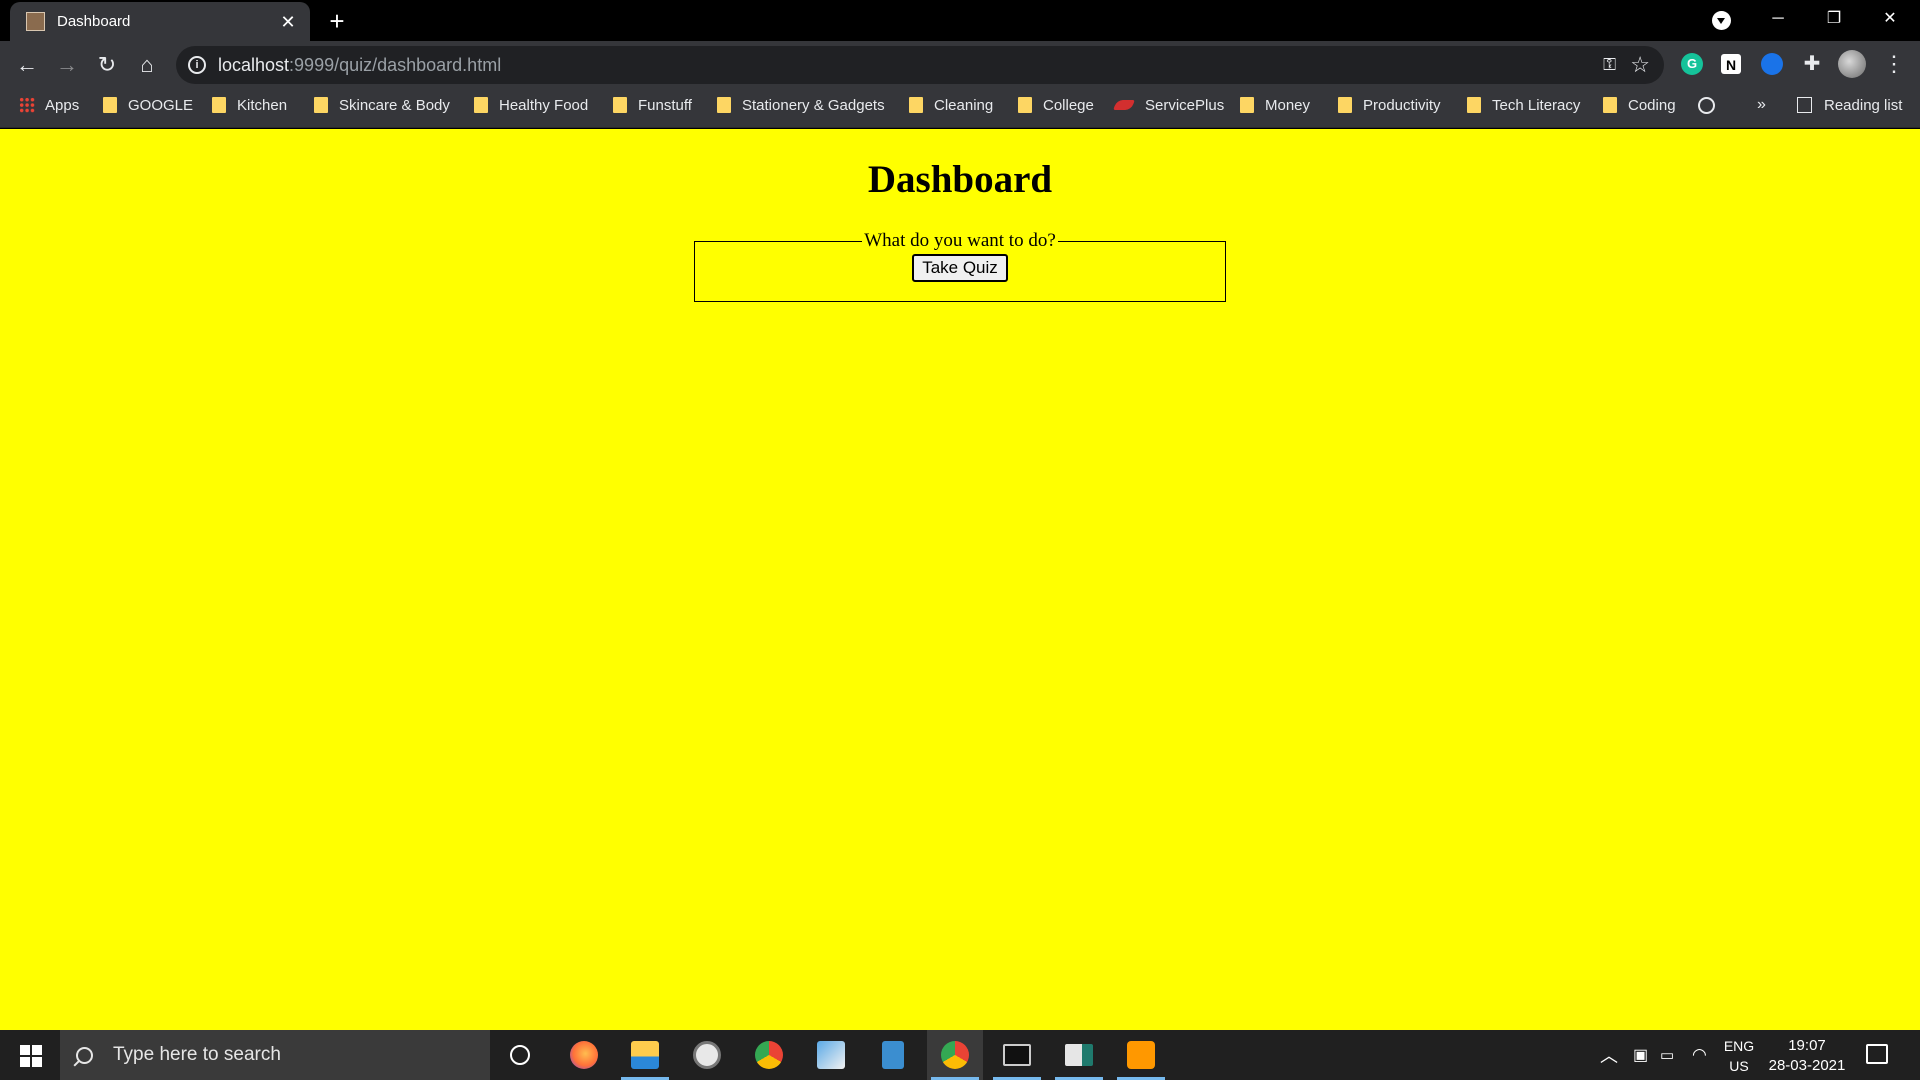 The image size is (1920, 1080). I want to click on action-fieldset: What do you want to do? Take Quiz, so click(960, 266).